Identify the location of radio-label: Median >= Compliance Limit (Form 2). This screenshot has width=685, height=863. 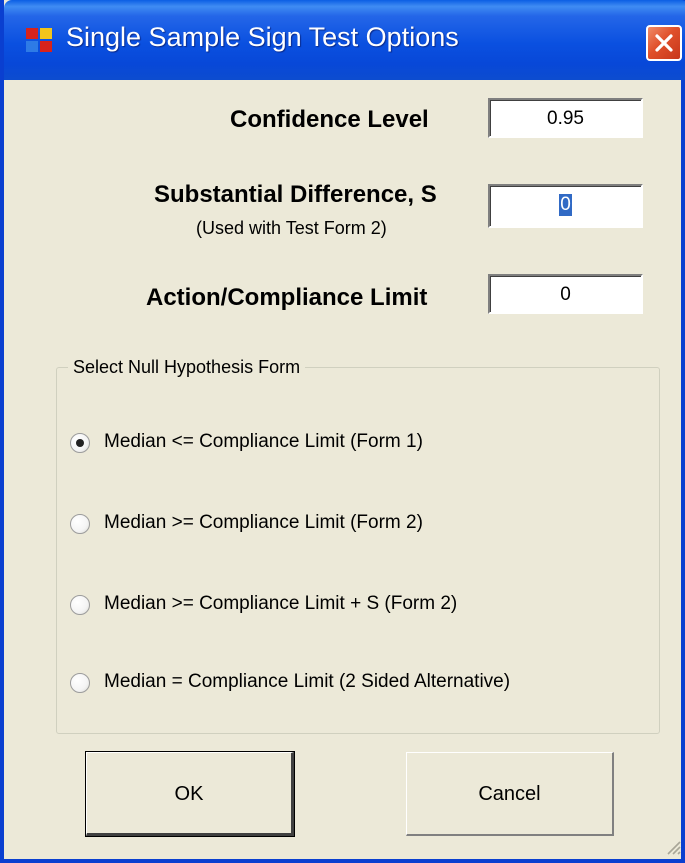
(263, 522).